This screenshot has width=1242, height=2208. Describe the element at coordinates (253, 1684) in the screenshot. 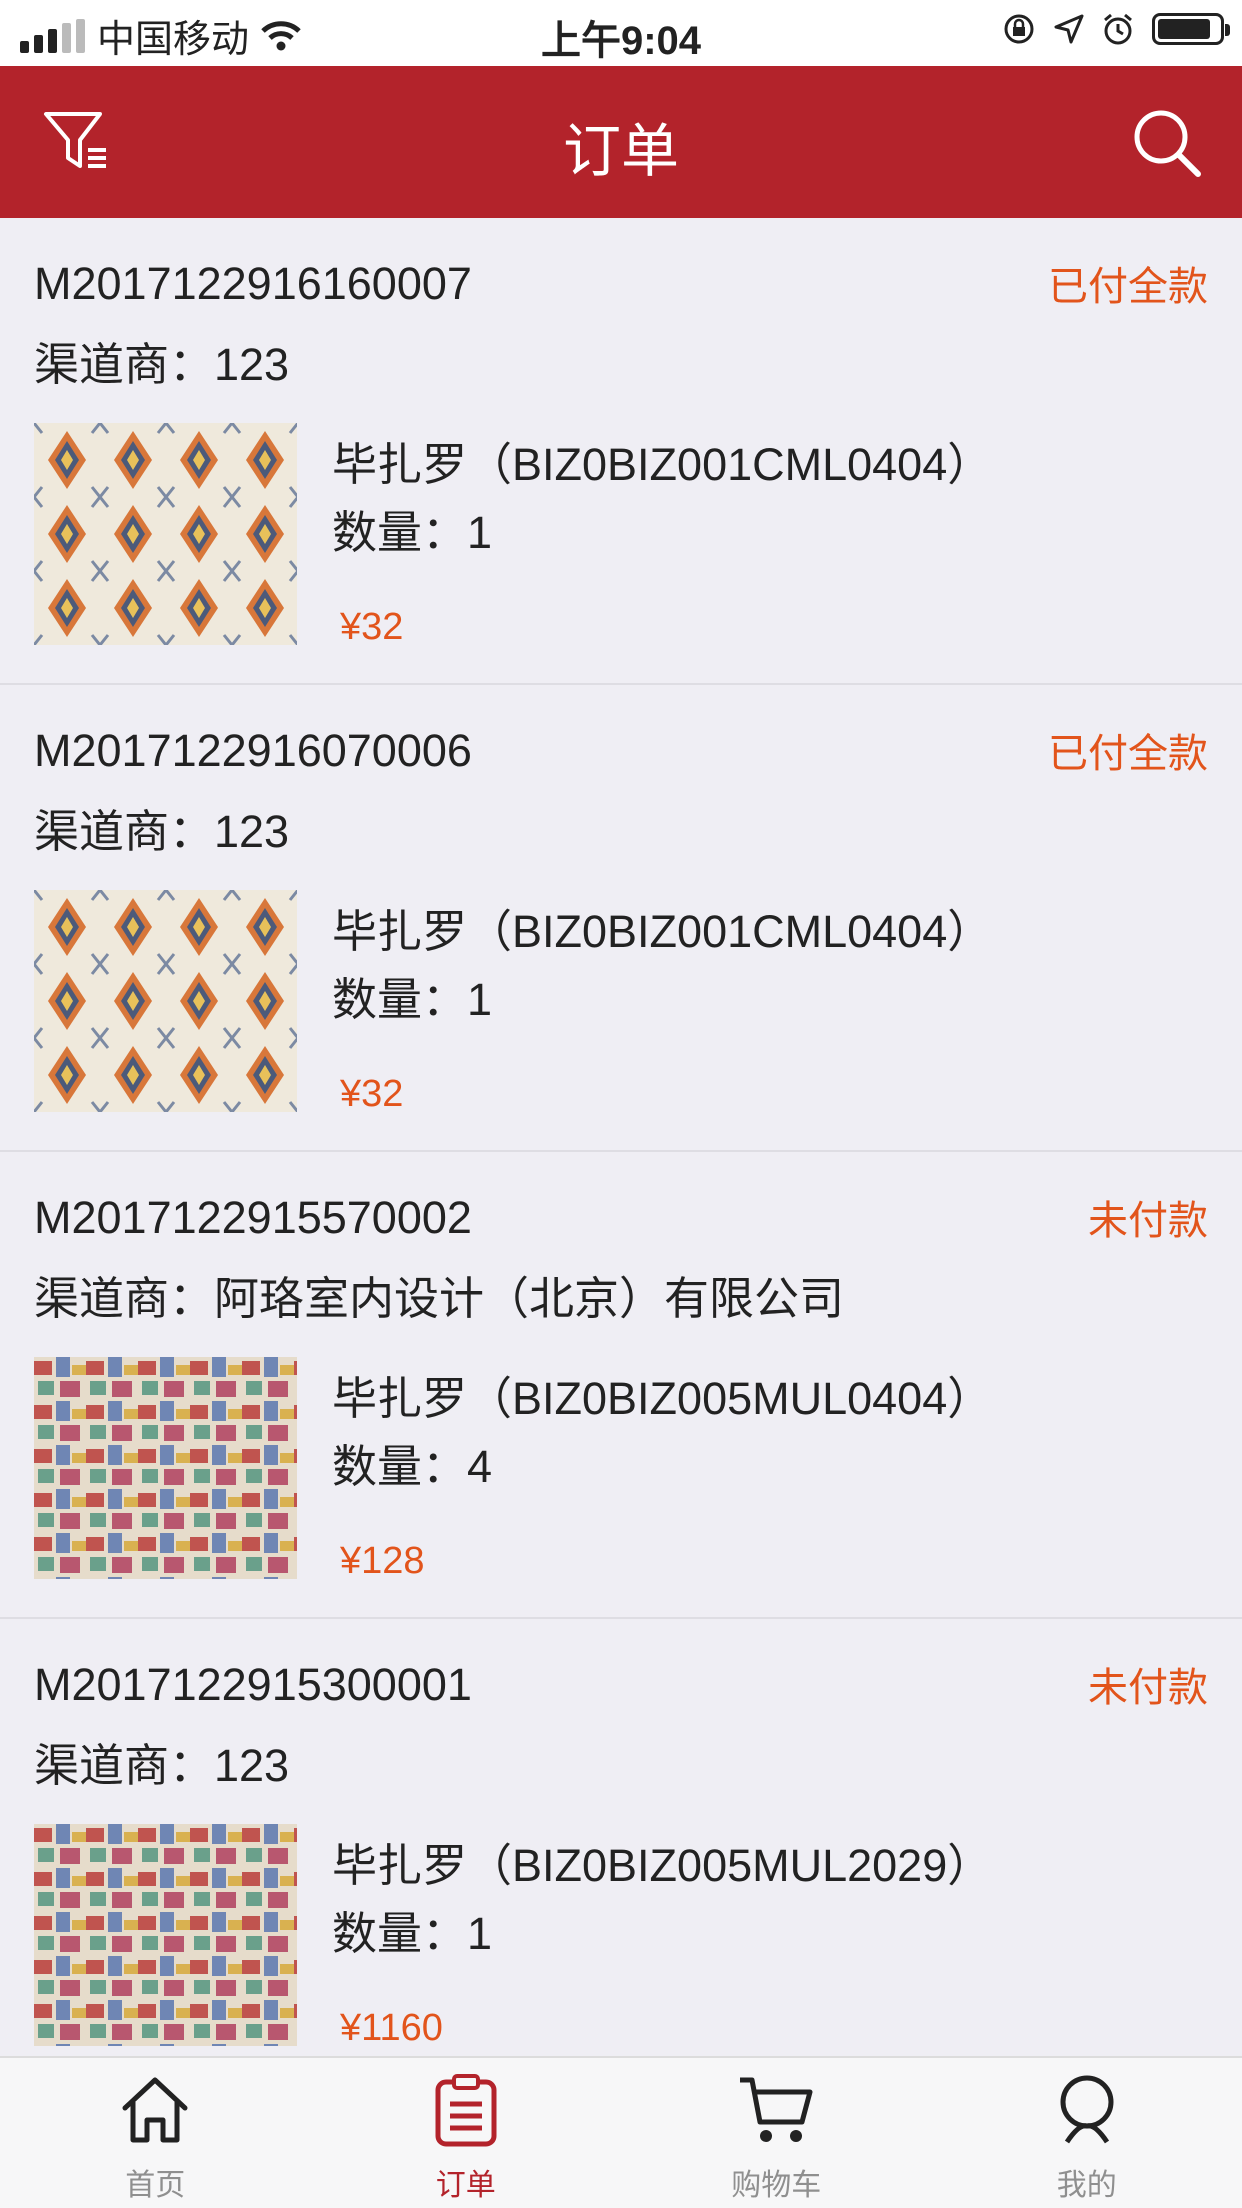

I see `order-number: M2017122915300001` at that location.